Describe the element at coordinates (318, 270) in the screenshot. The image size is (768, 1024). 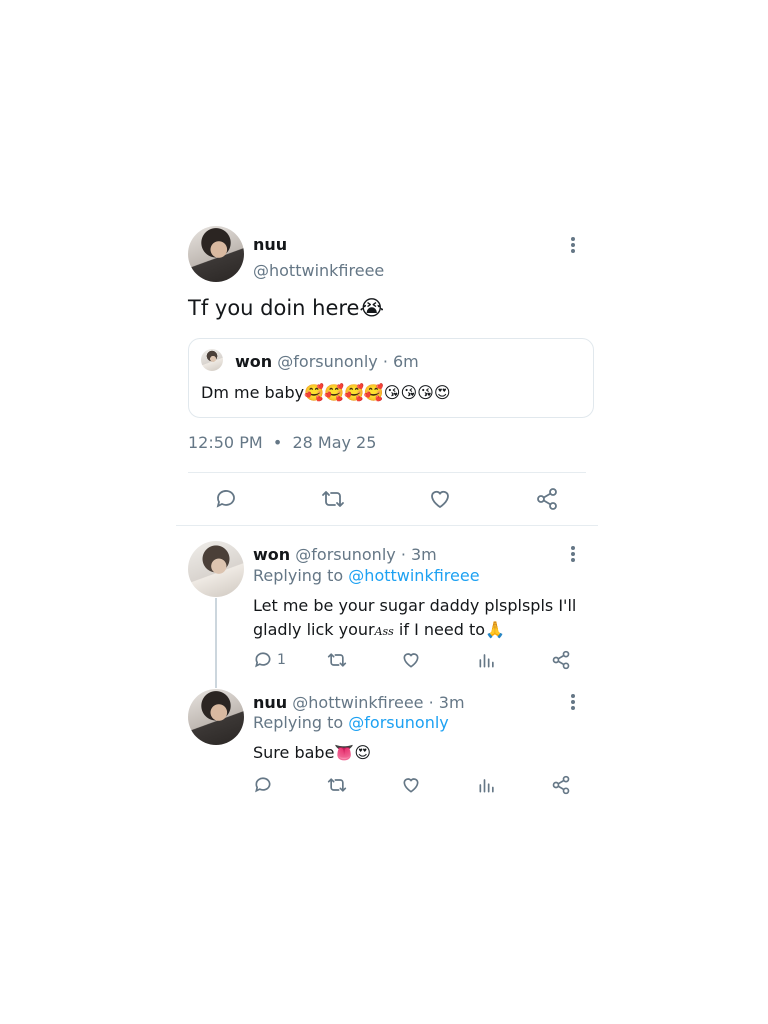
I see `author-handle: @hottwinkfireee` at that location.